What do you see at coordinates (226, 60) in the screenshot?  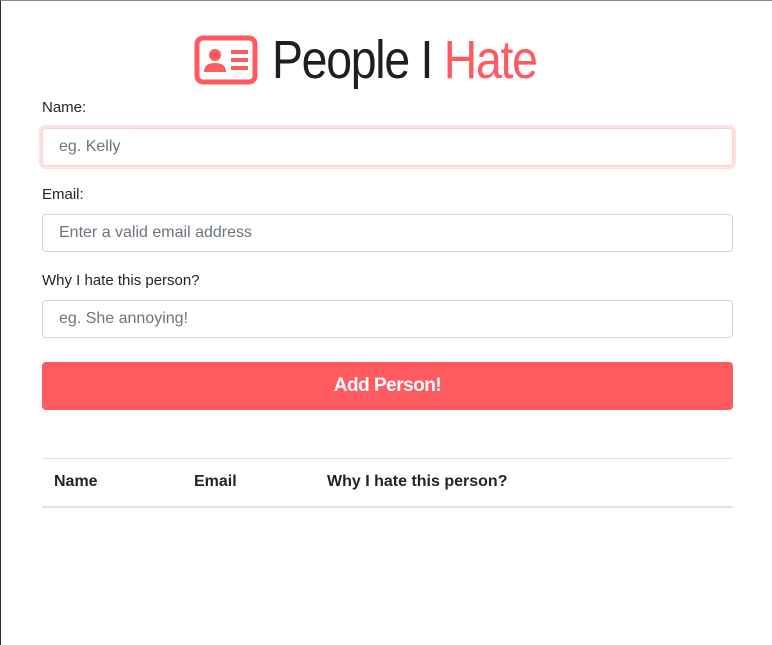 I see `id-card-icon` at bounding box center [226, 60].